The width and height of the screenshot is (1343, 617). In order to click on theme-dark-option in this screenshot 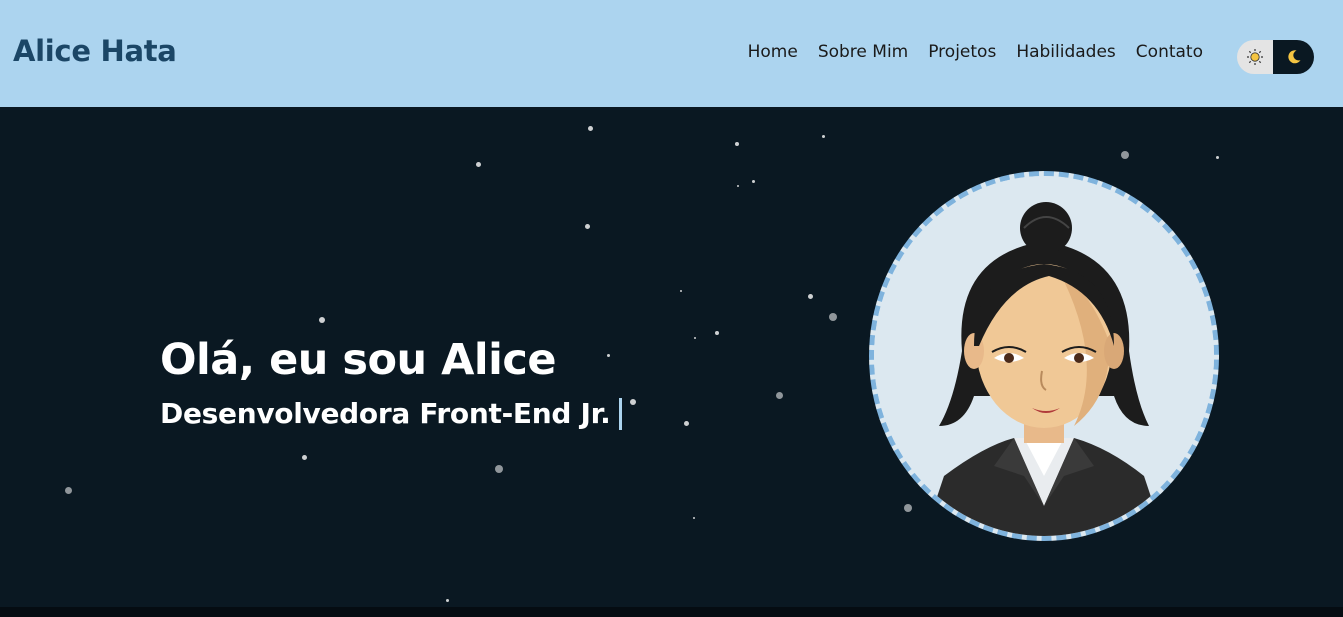, I will do `click(1293, 57)`.